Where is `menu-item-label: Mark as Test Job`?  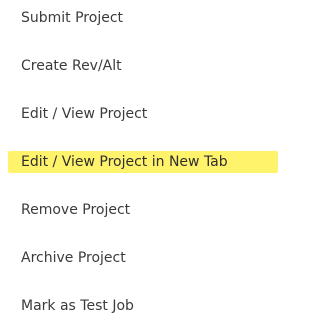
menu-item-label: Mark as Test Job is located at coordinates (77, 306).